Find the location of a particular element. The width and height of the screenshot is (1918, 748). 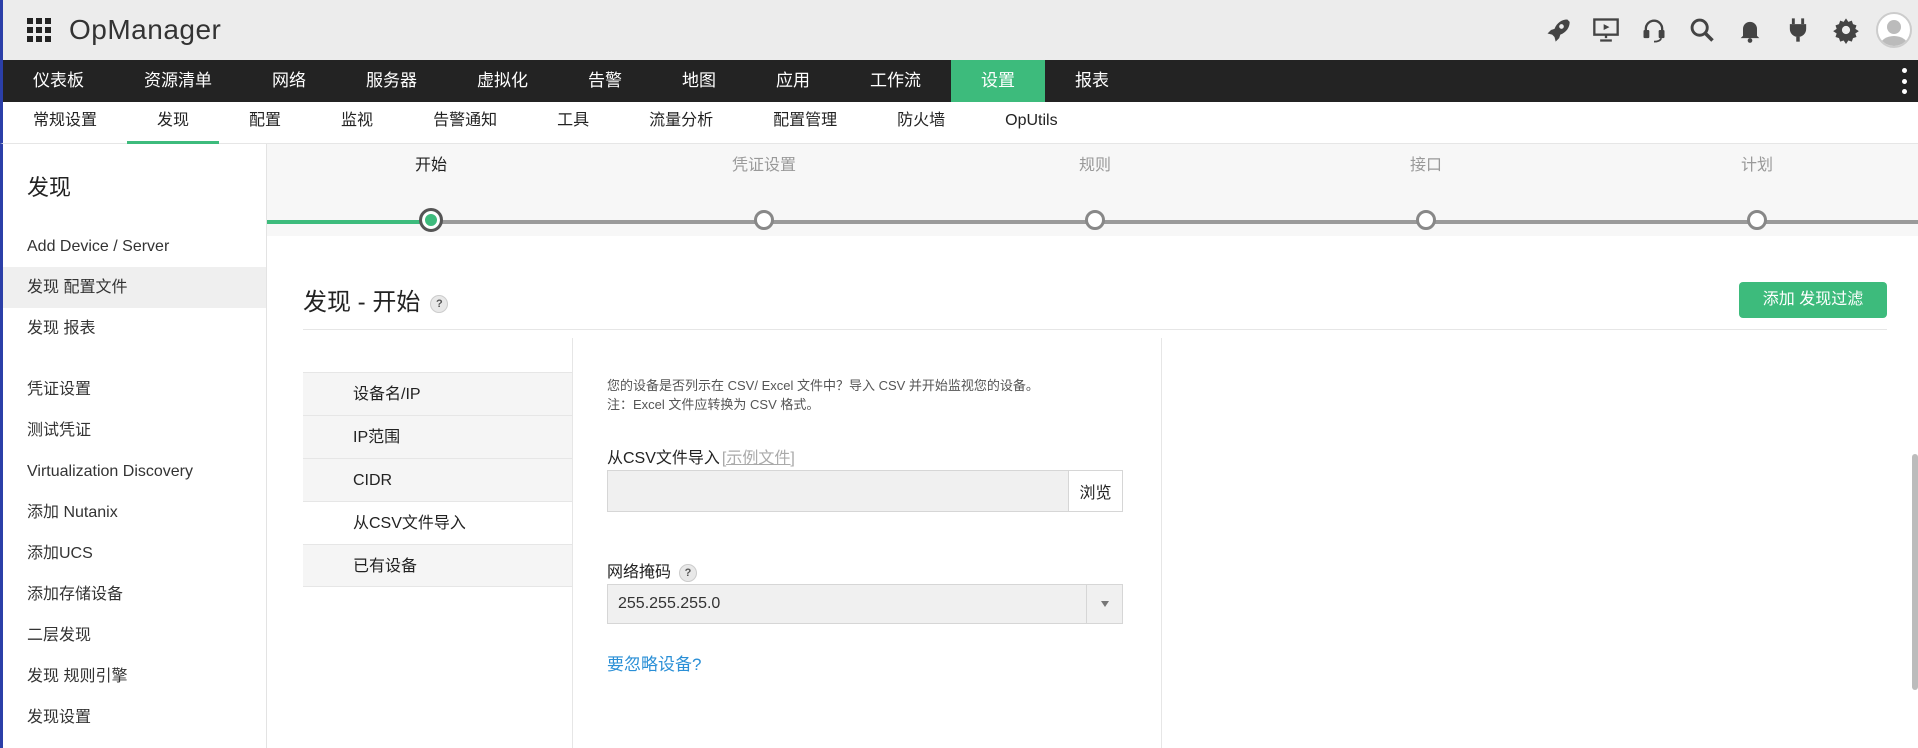

sidebar-item-add-nutanix: 添加 Nutanix is located at coordinates (134, 512).